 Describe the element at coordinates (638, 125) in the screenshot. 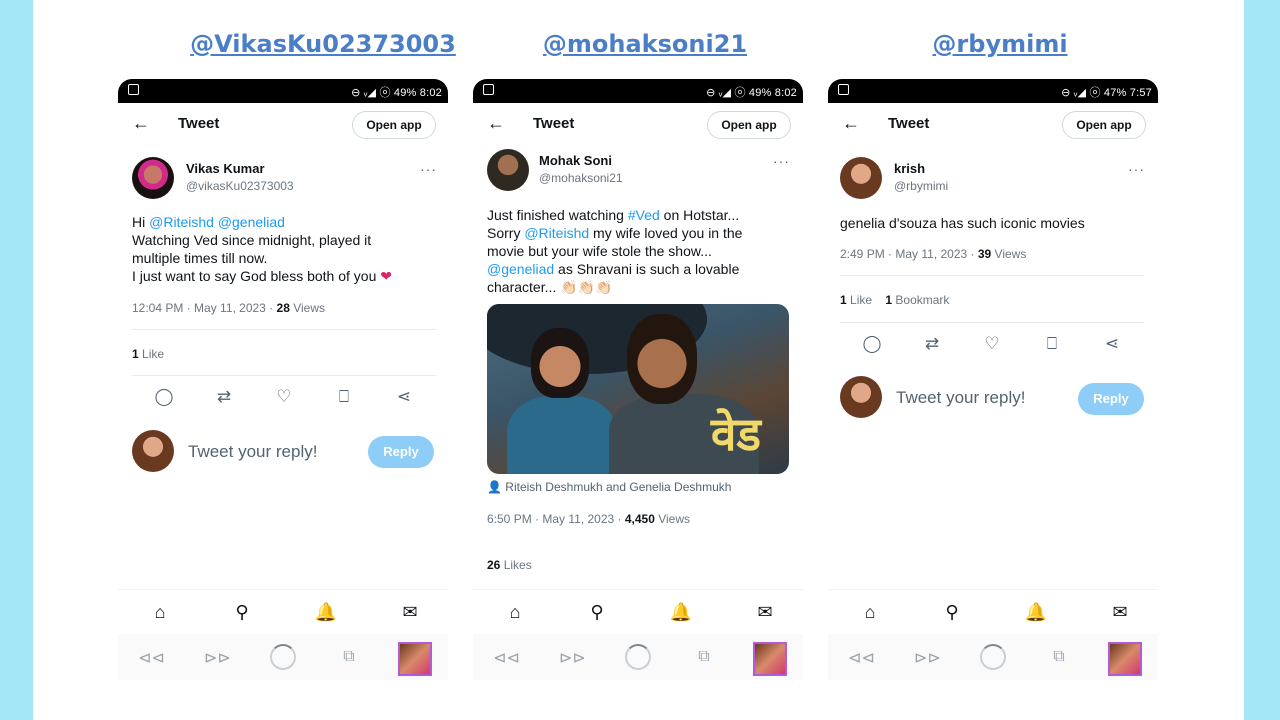

I see `tweet-topbar: ← Tweet Open app` at that location.